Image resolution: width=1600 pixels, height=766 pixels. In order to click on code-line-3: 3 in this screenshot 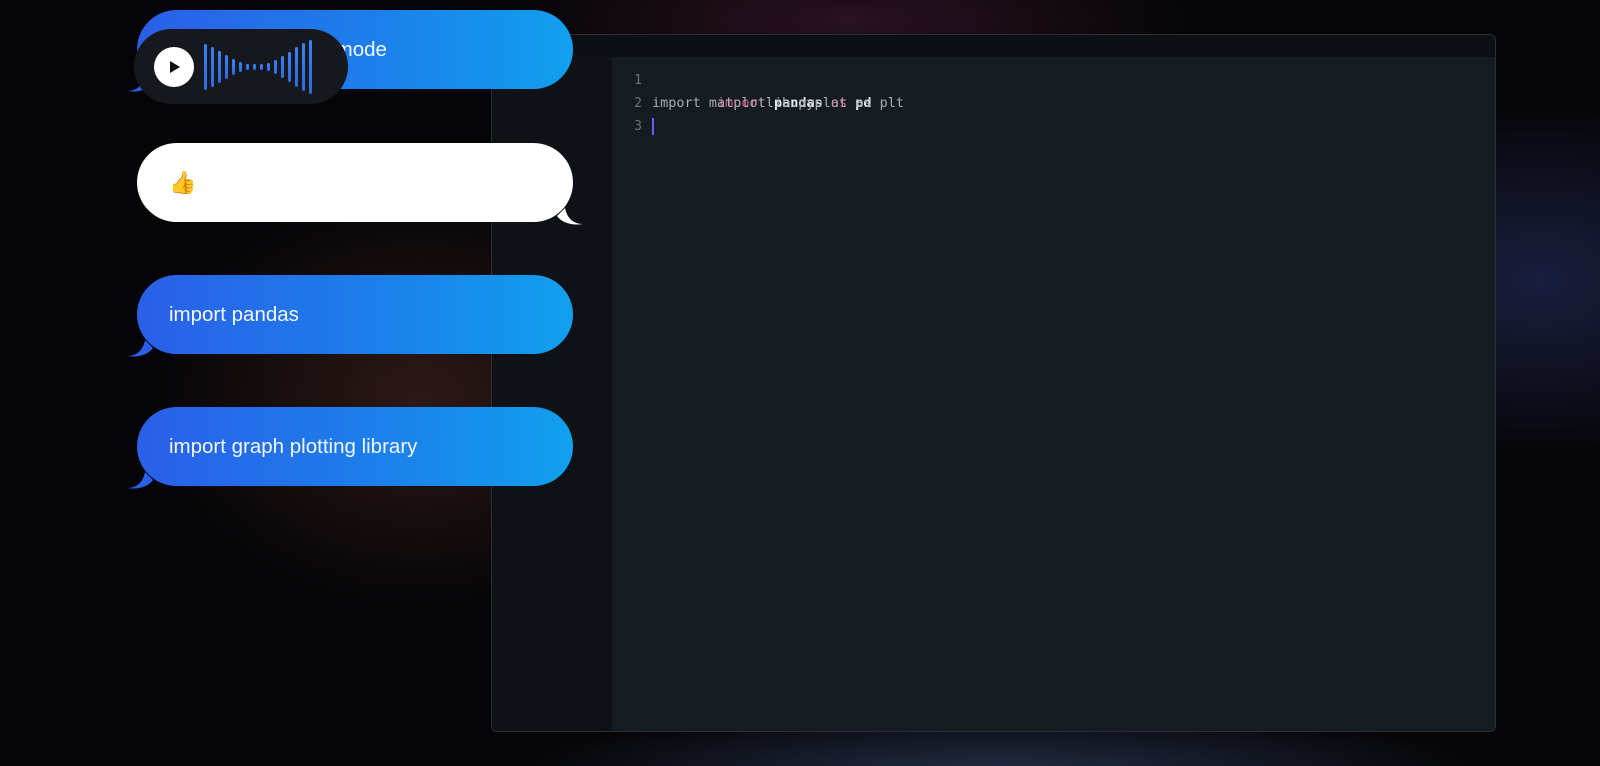, I will do `click(1053, 126)`.